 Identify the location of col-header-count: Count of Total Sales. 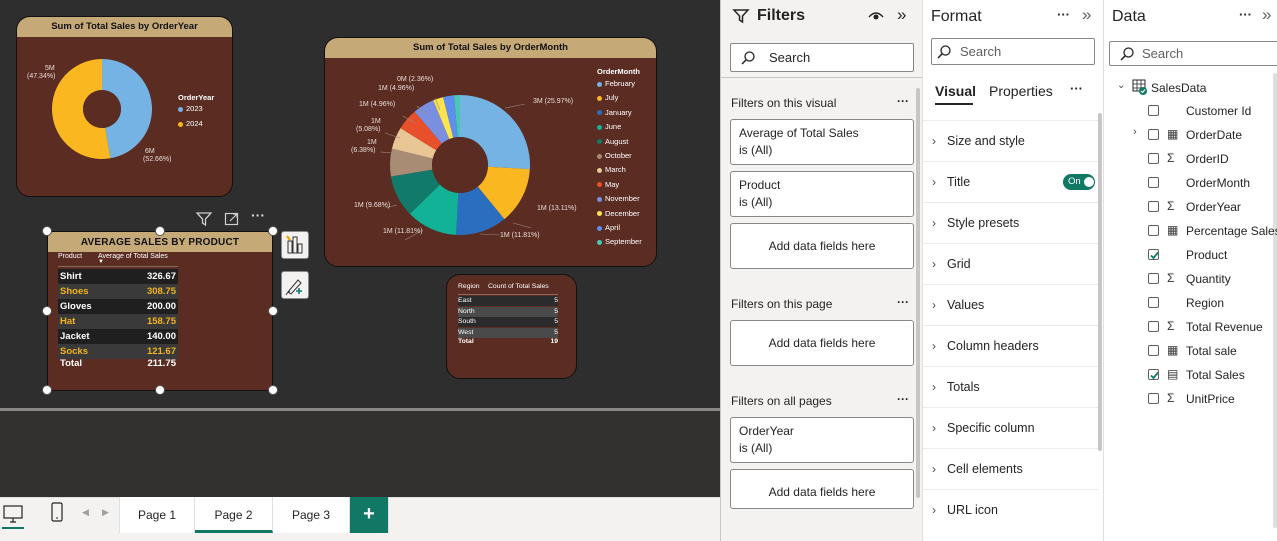
(518, 286).